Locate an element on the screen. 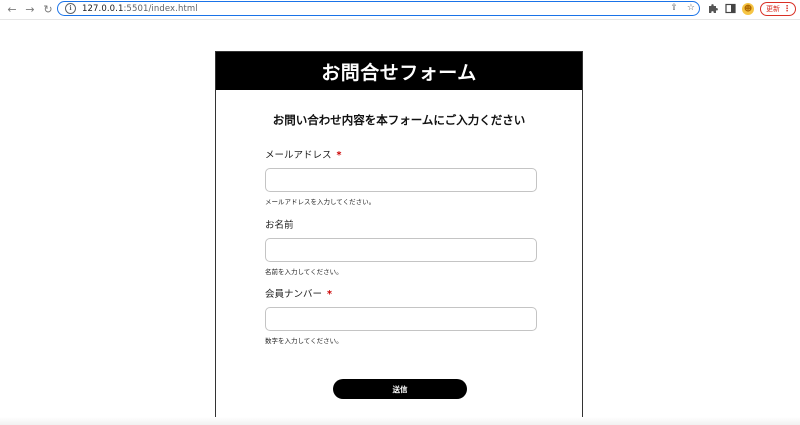 This screenshot has height=425, width=800. name-help-text: 名前を入力してください。 is located at coordinates (304, 272).